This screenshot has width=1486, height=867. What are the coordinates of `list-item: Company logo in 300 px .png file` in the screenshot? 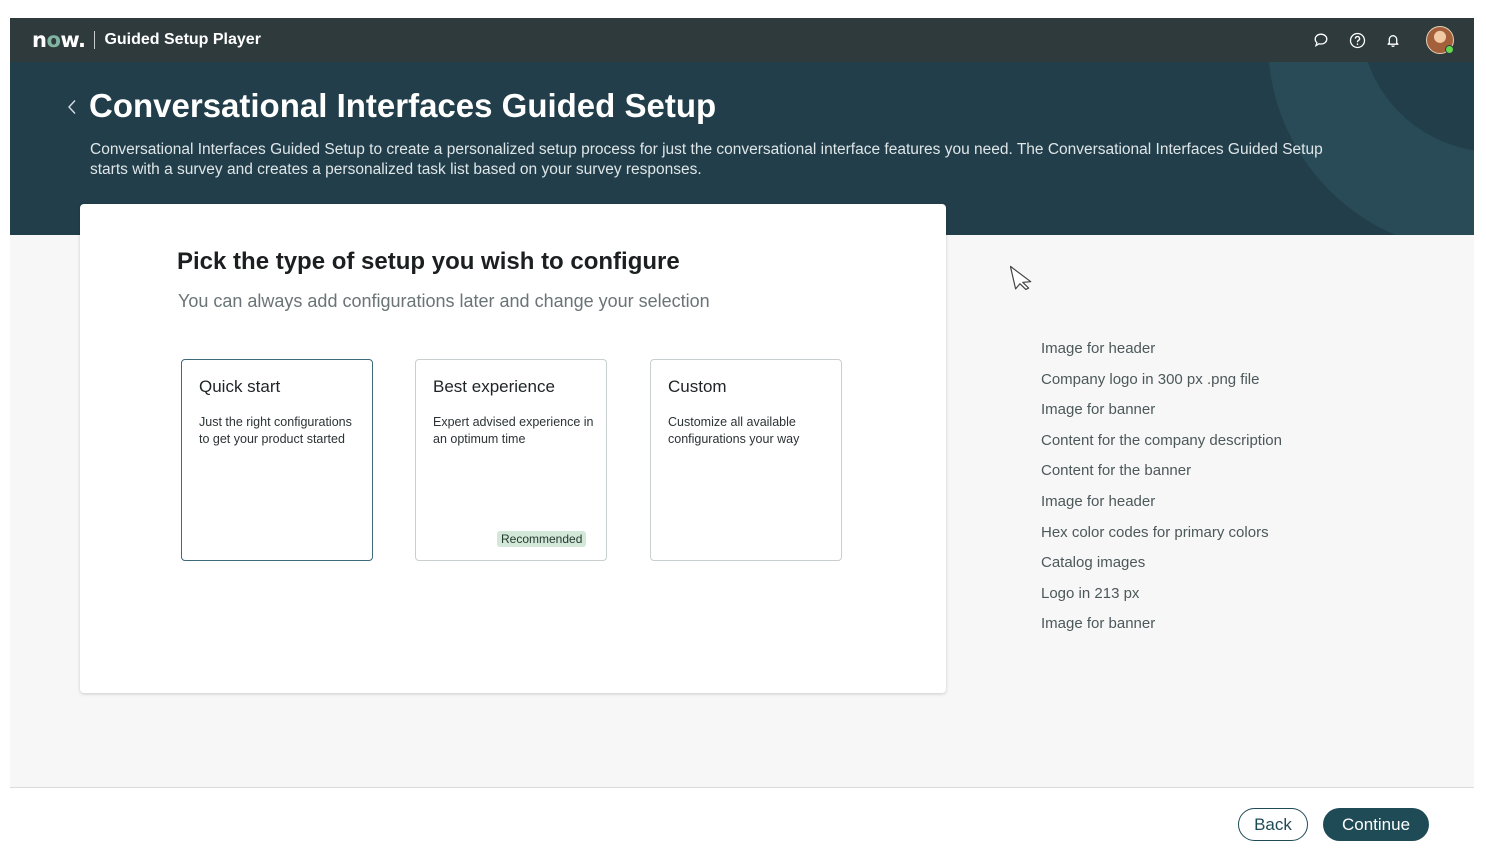 It's located at (1150, 379).